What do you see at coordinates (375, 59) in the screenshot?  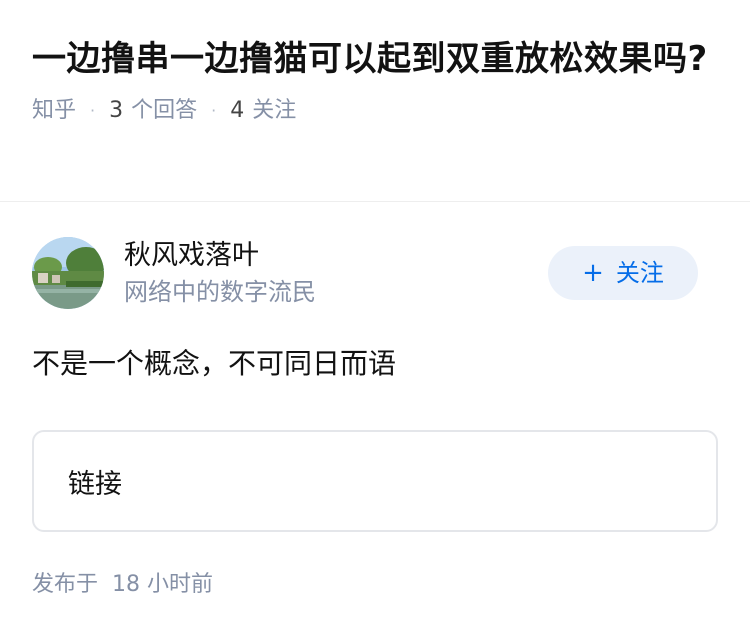 I see `question-title: 一边撸串一边撸猫可以起到双重放松效果吗?` at bounding box center [375, 59].